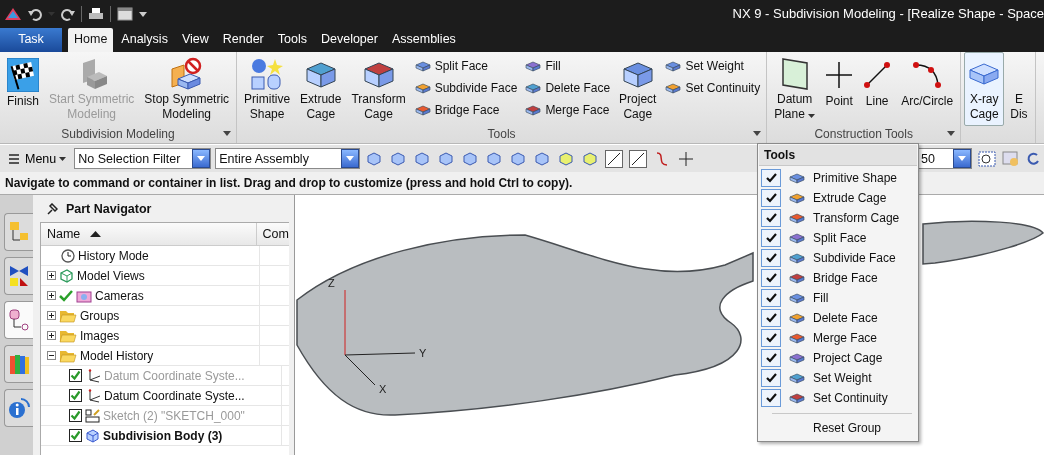 The image size is (1044, 455). Describe the element at coordinates (838, 318) in the screenshot. I see `menu-item: Delete Face` at that location.